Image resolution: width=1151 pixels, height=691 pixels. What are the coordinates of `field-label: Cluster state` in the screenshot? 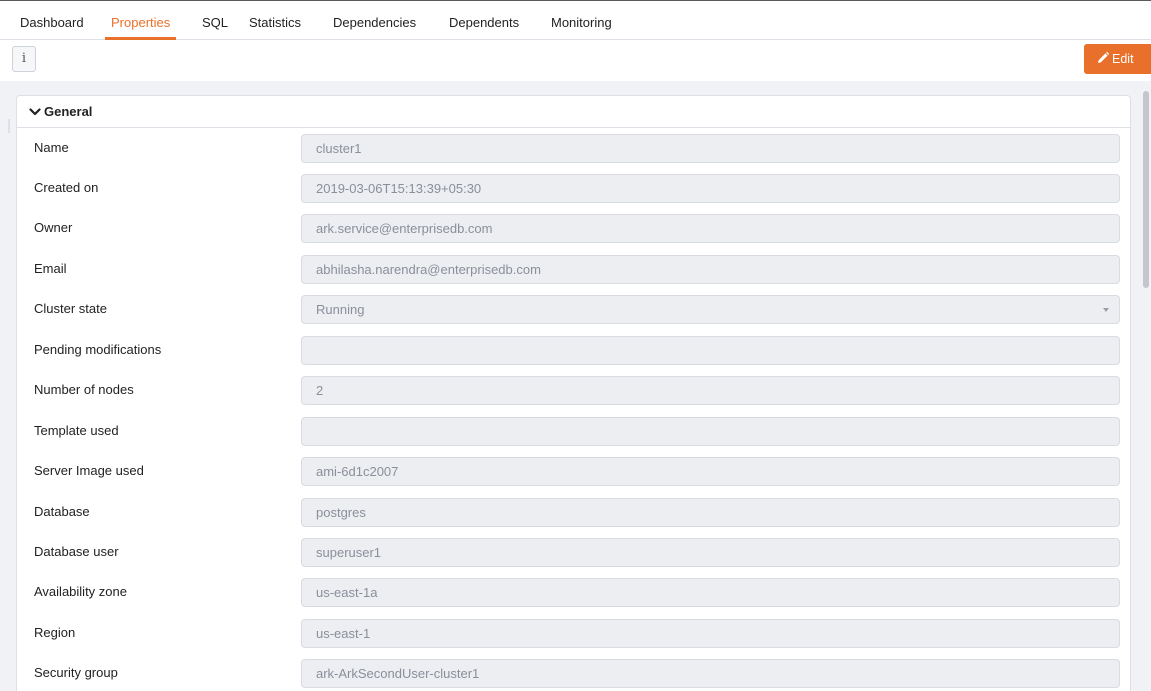 It's located at (70, 308).